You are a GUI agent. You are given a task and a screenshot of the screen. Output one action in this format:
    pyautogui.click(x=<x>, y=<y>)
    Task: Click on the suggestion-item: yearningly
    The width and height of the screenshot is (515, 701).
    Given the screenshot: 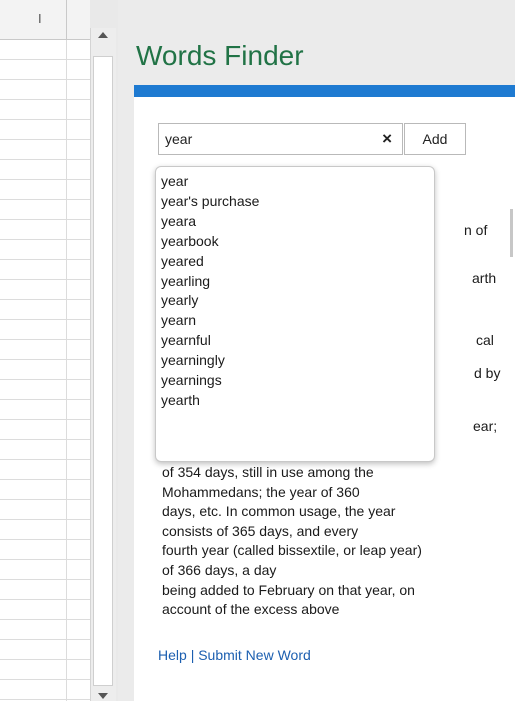 What is the action you would take?
    pyautogui.click(x=297, y=361)
    